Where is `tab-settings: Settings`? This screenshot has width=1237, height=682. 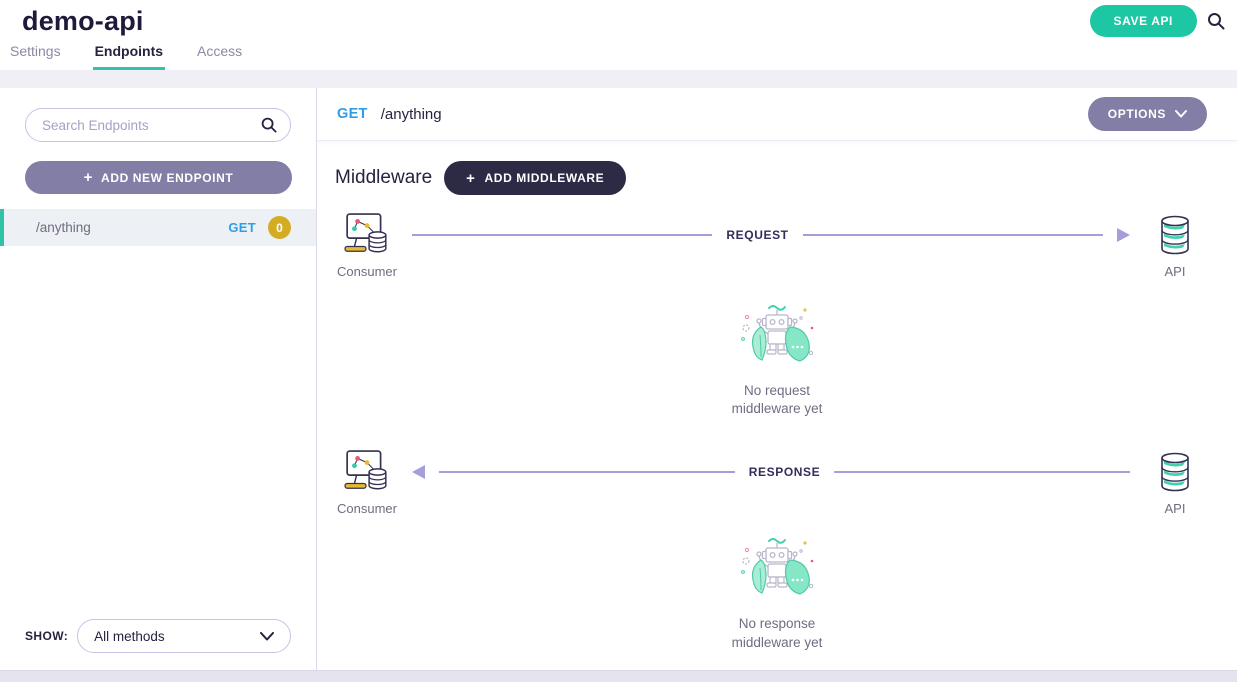
tab-settings: Settings is located at coordinates (35, 56).